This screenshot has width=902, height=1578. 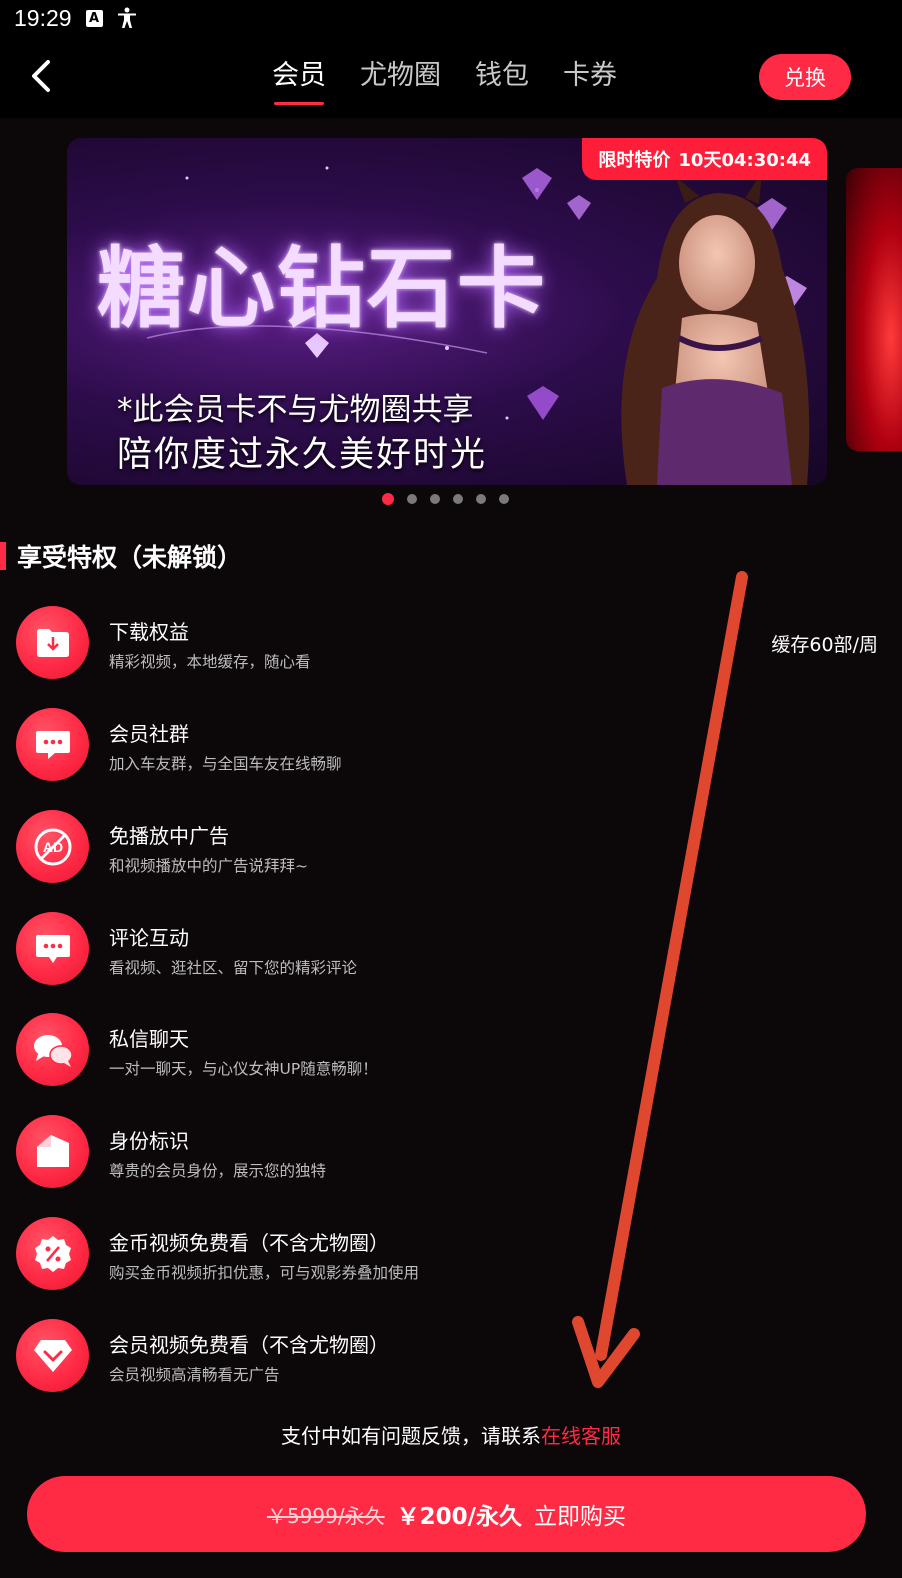 I want to click on tab-wallet: 钱包, so click(x=502, y=80).